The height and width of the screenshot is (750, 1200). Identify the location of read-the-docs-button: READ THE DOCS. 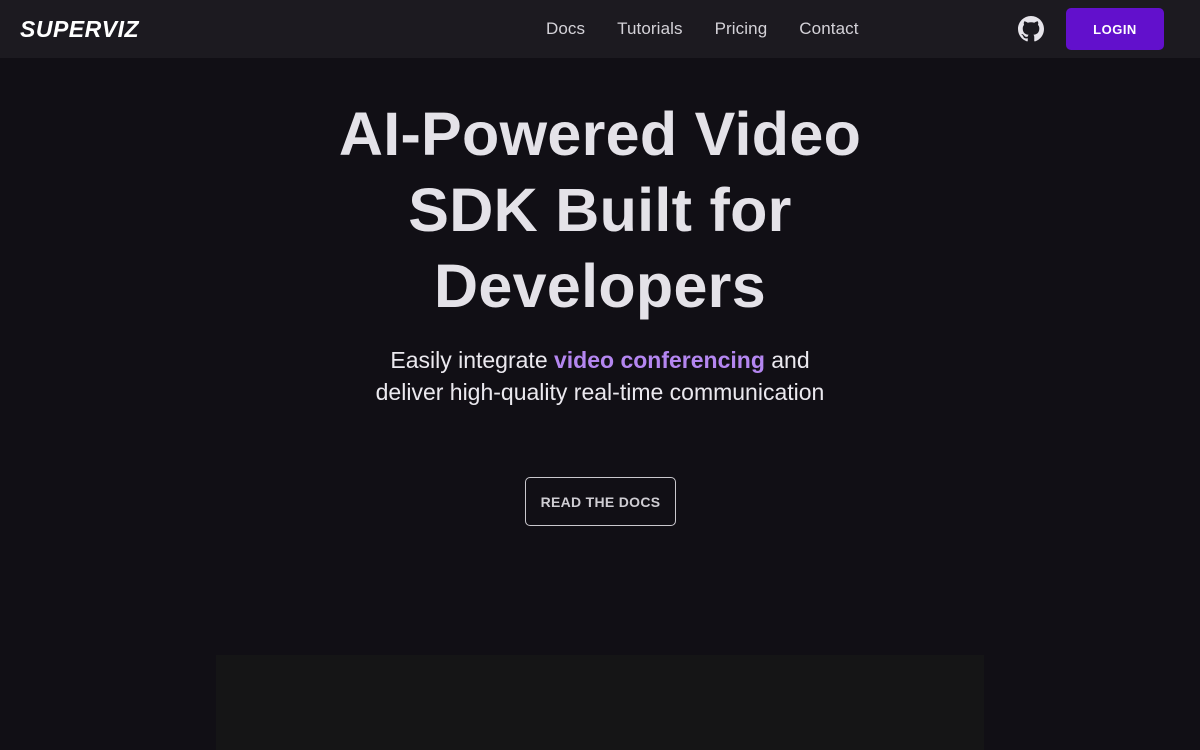
(600, 501).